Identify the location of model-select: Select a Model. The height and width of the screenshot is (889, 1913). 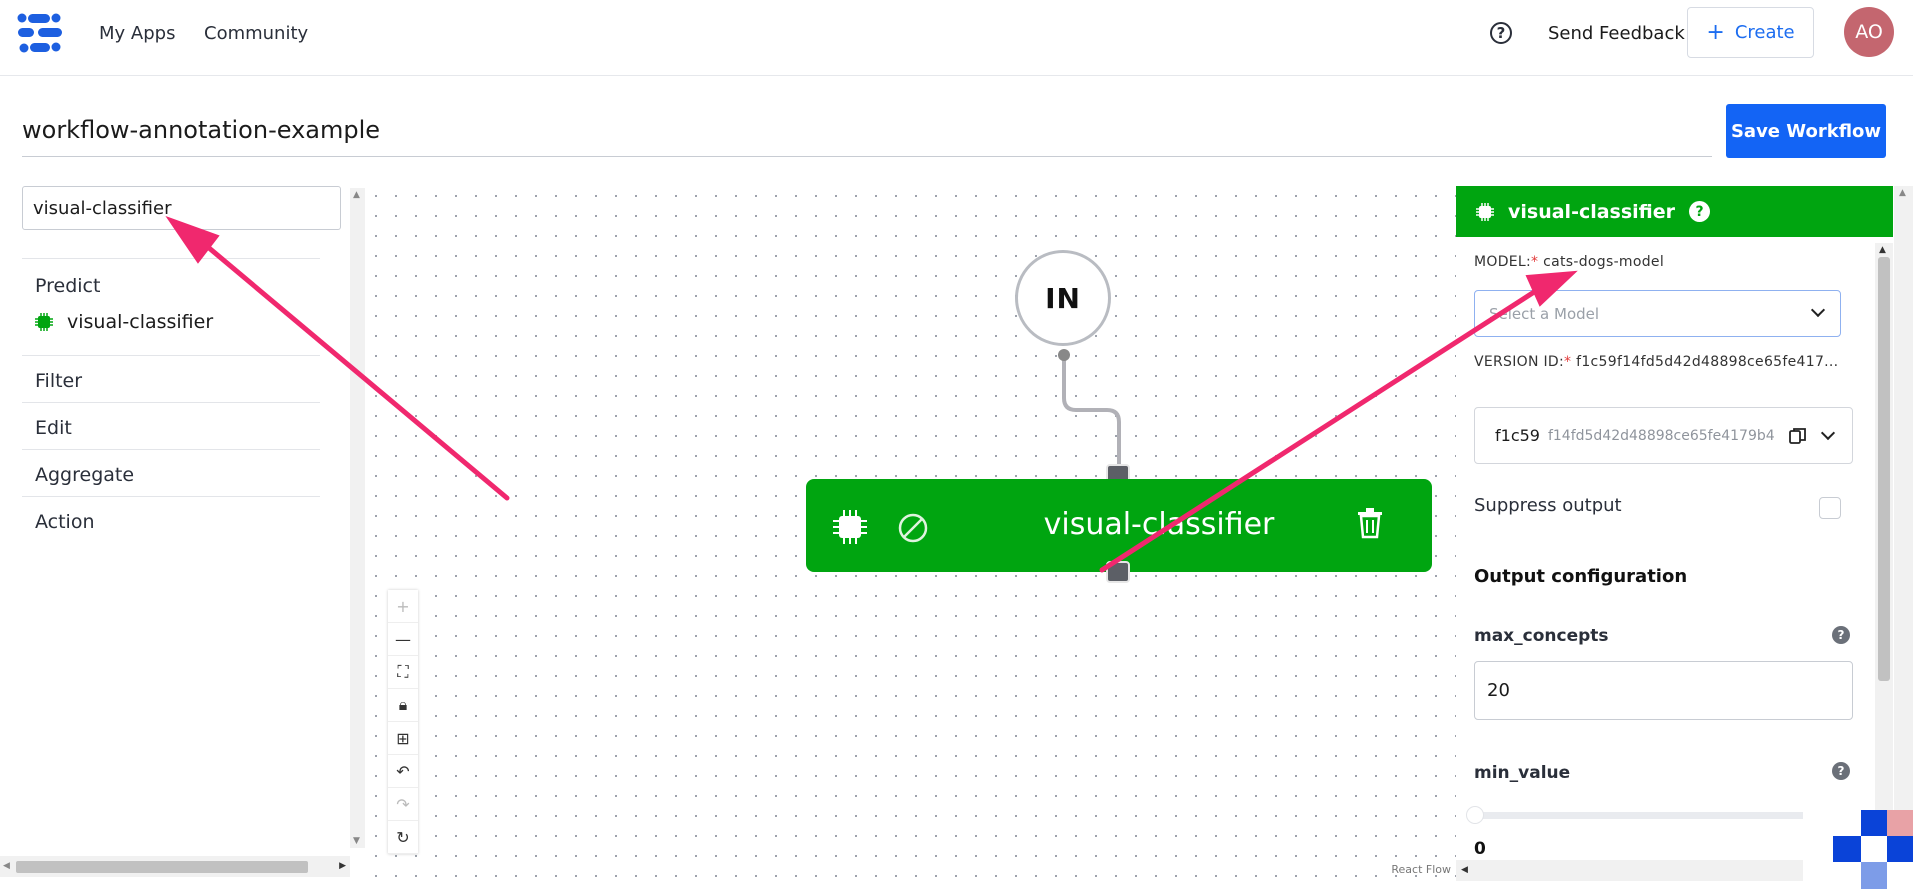
(1657, 313).